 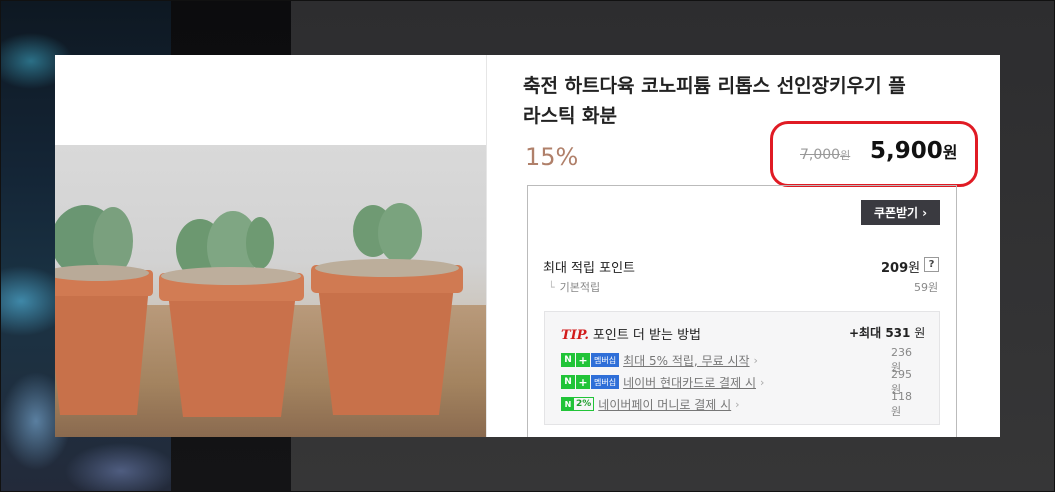 I want to click on coupon-button: 쿠폰받기 ›, so click(x=900, y=212).